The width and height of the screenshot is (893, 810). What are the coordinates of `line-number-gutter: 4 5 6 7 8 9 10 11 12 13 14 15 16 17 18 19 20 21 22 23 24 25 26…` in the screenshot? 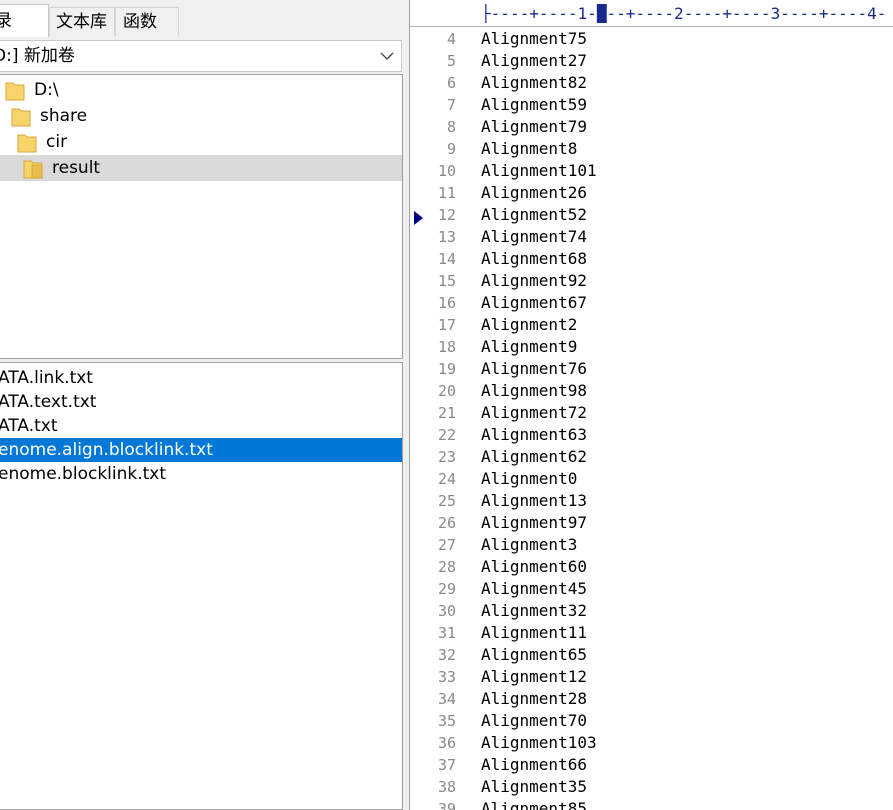 It's located at (440, 418).